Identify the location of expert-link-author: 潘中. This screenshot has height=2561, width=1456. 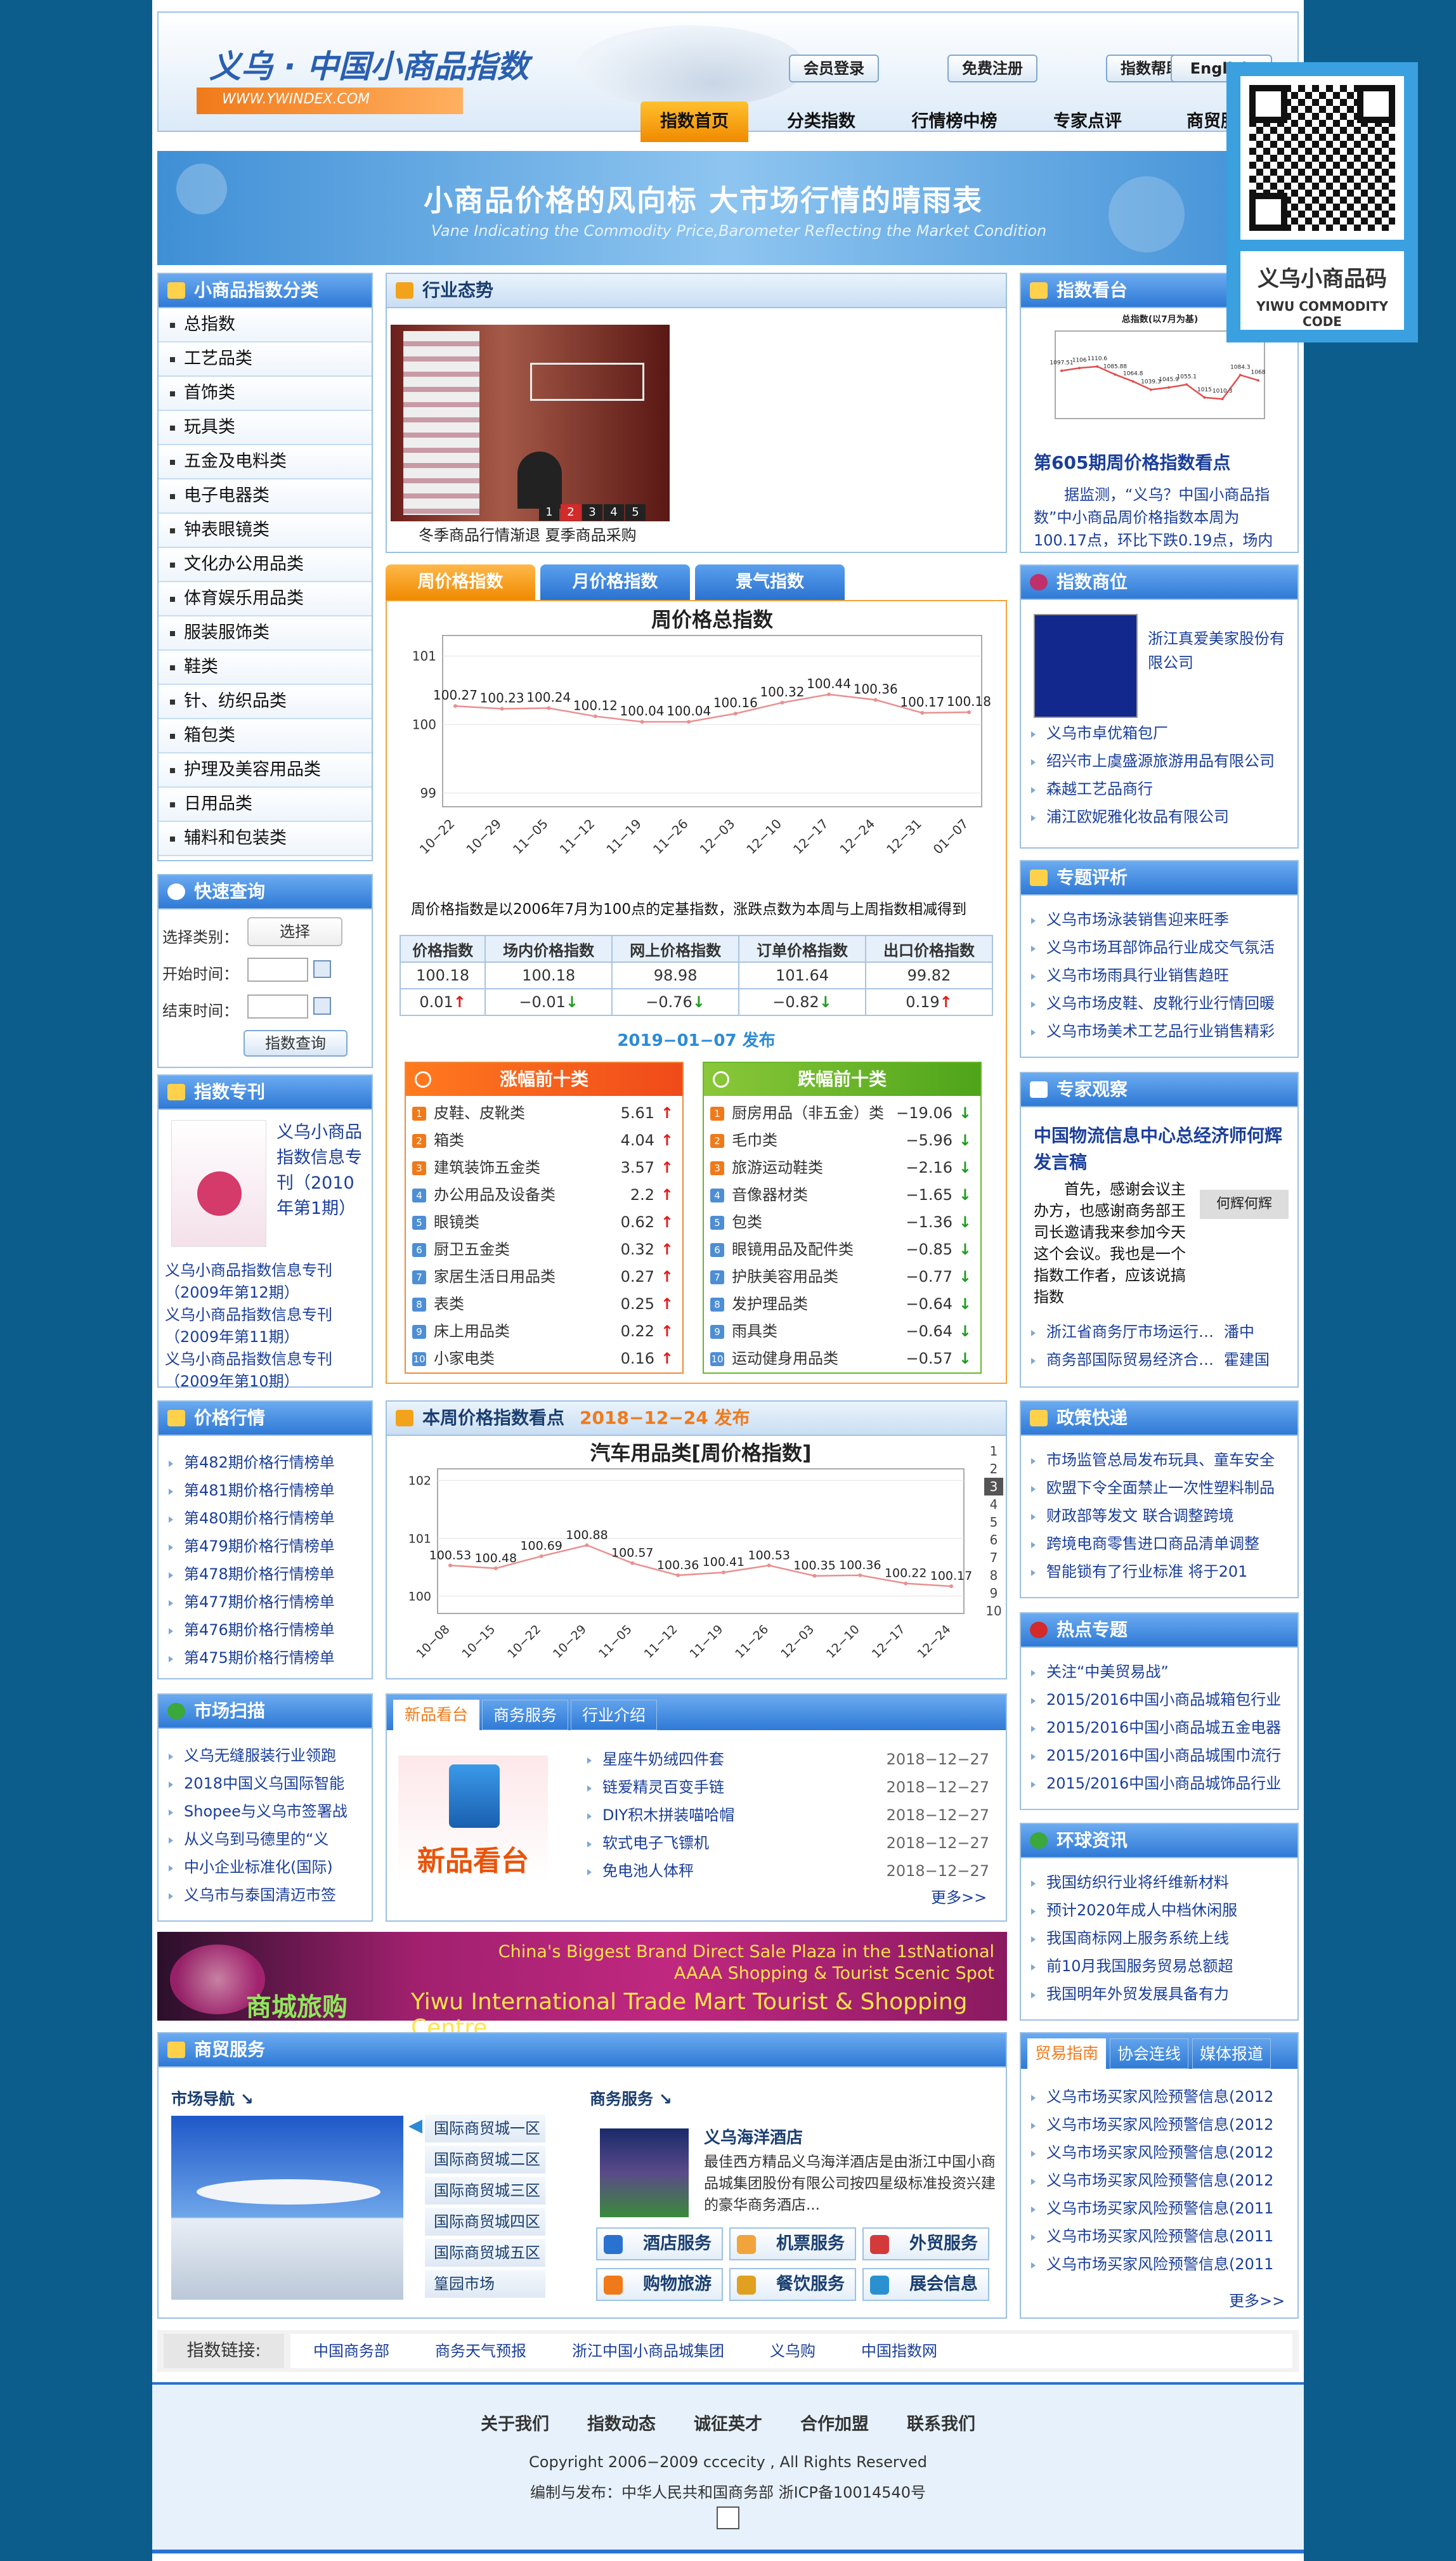
(1239, 1332).